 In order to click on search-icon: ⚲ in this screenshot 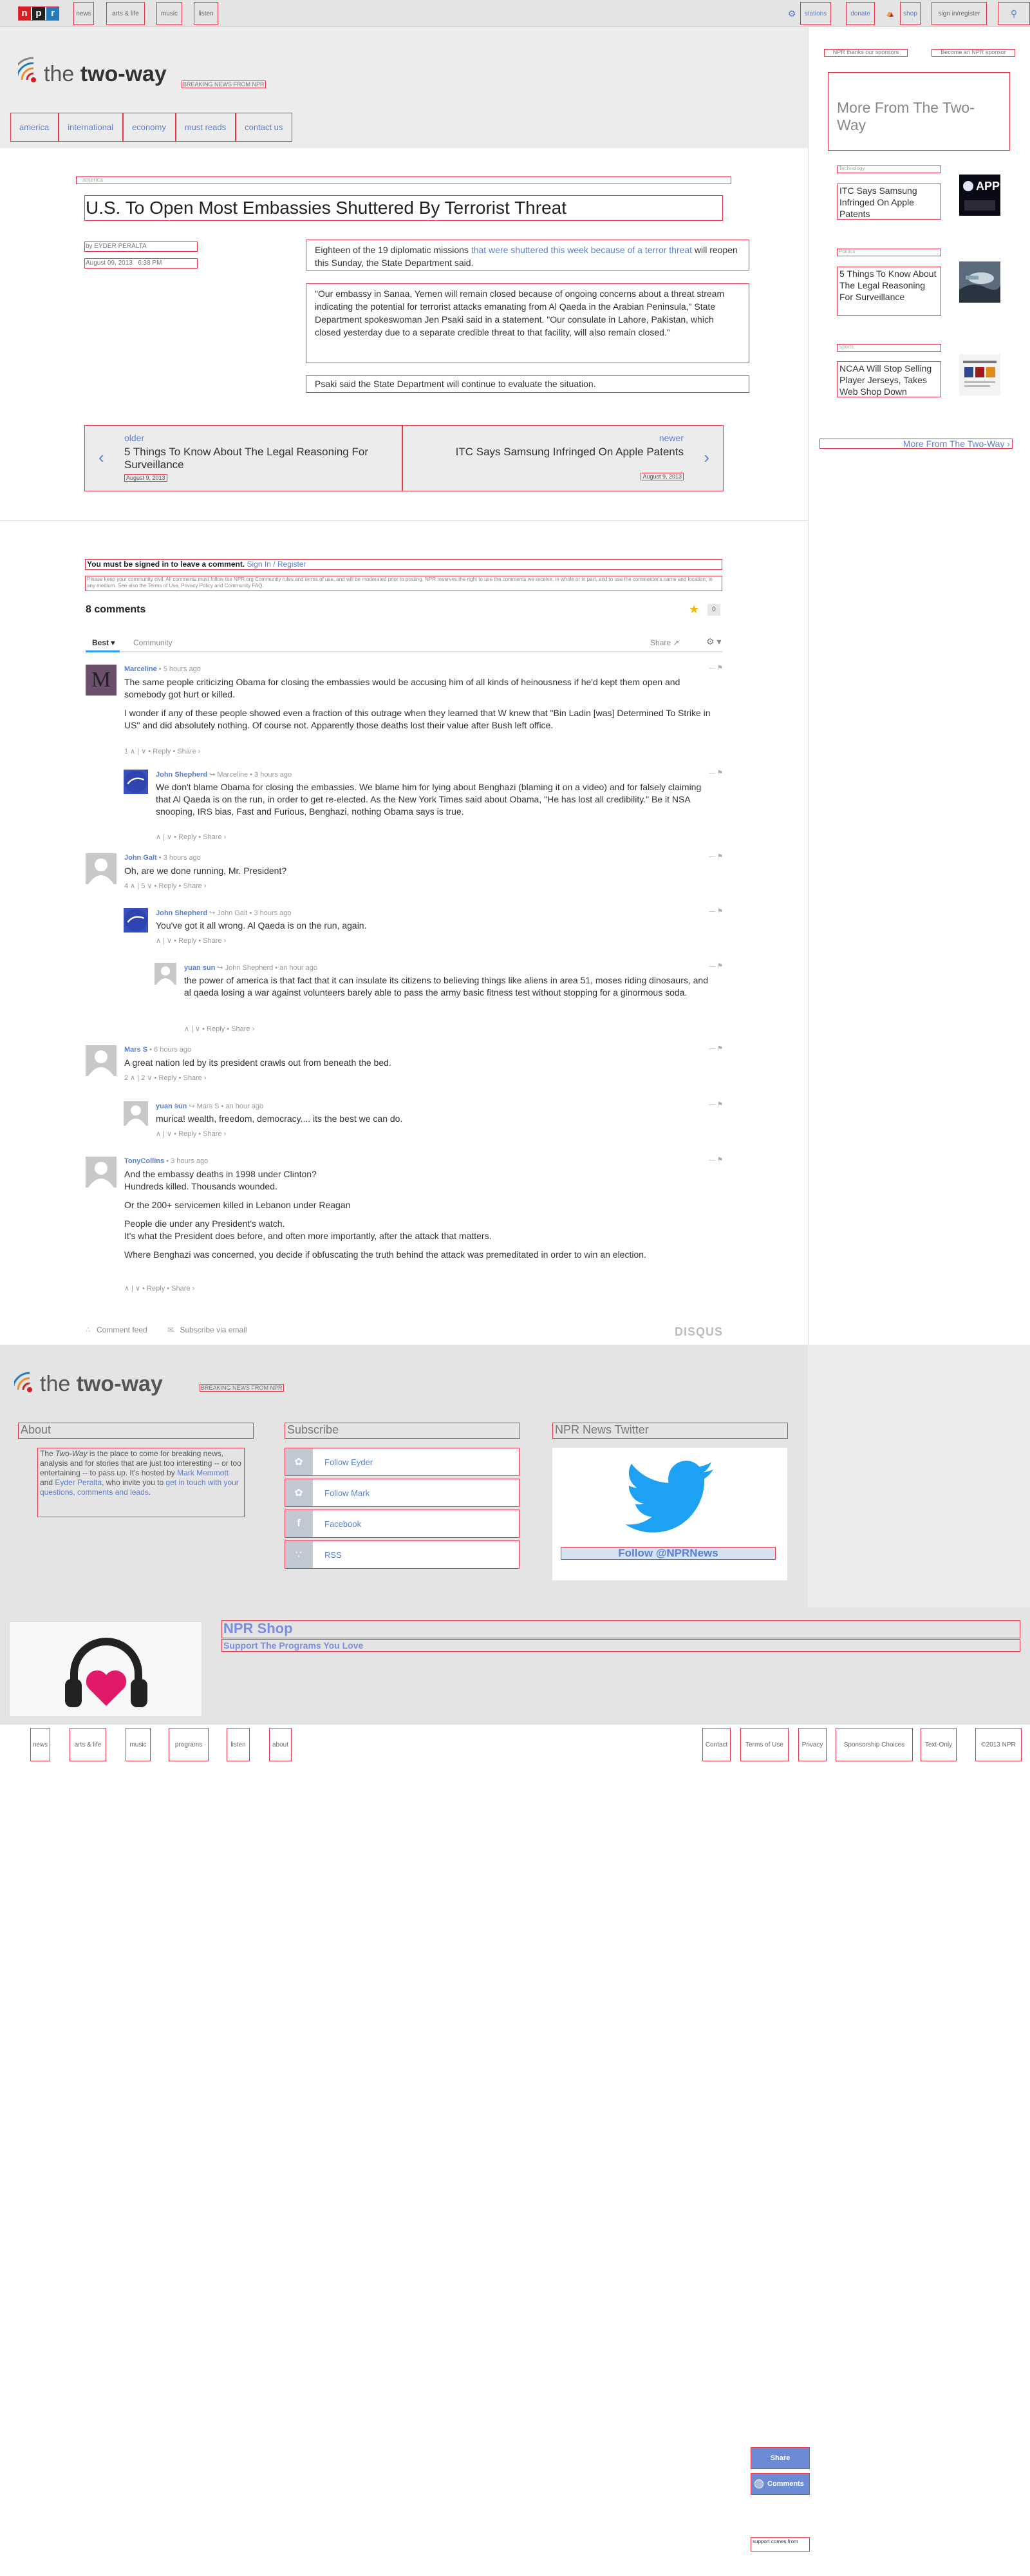, I will do `click(1014, 13)`.